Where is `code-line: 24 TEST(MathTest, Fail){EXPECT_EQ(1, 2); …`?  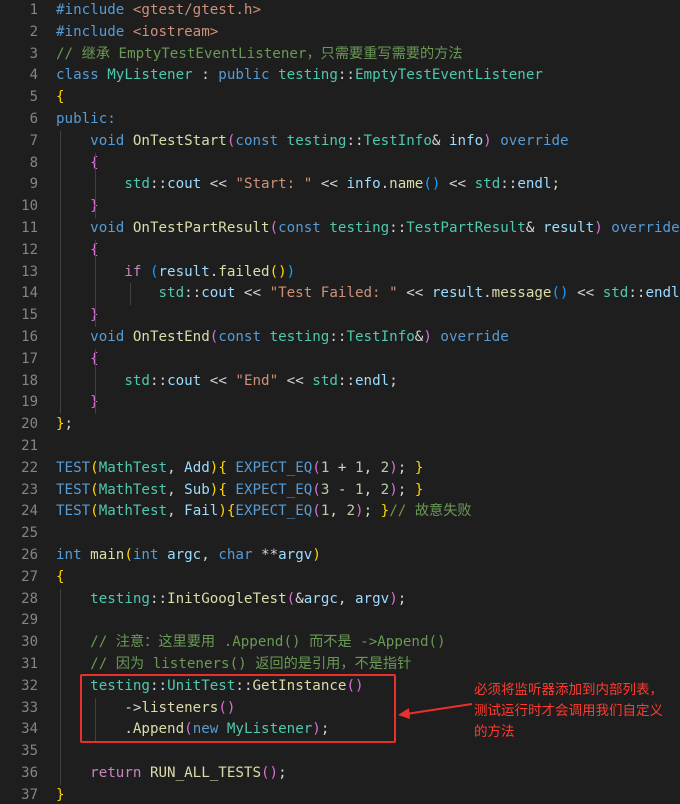 code-line: 24 TEST(MathTest, Fail){EXPECT_EQ(1, 2); … is located at coordinates (340, 512).